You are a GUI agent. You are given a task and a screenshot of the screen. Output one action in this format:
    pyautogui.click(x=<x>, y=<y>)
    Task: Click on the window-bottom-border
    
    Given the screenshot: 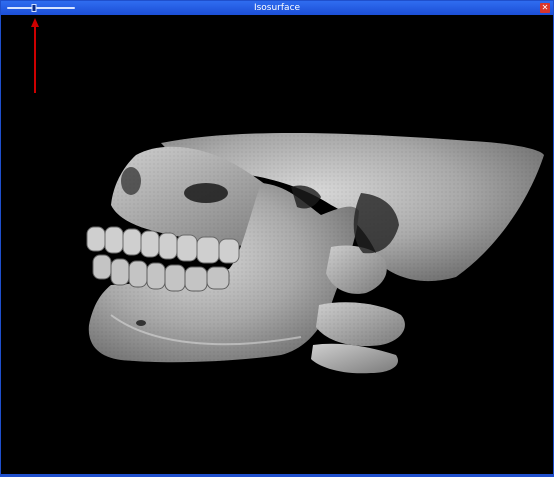 What is the action you would take?
    pyautogui.click(x=277, y=475)
    